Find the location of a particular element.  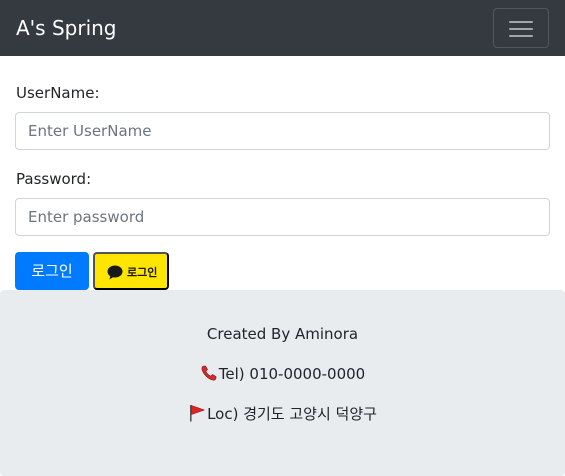

speech-bubble-icon is located at coordinates (115, 272).